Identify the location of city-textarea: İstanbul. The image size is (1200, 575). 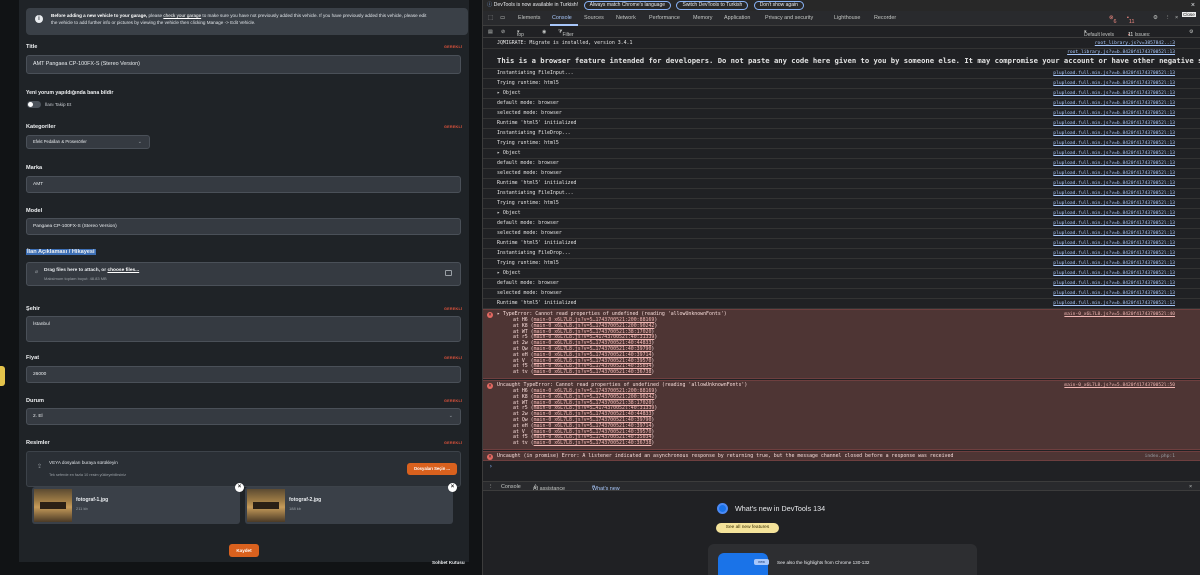
(243, 329).